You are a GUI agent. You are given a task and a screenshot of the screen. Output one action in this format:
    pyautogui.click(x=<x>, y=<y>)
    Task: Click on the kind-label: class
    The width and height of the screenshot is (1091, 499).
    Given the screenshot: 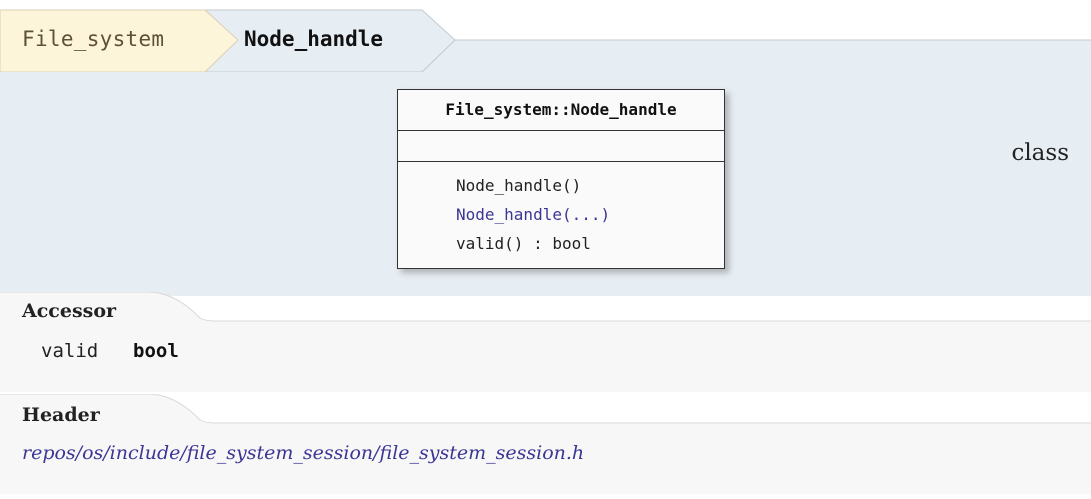 What is the action you would take?
    pyautogui.click(x=1040, y=153)
    